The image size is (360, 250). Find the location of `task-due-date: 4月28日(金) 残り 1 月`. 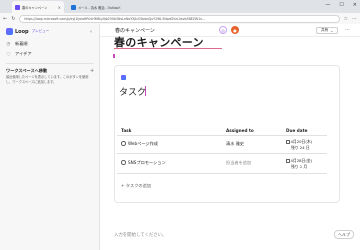

task-due-date: 4月28日(金) 残り 1 月 is located at coordinates (299, 164).